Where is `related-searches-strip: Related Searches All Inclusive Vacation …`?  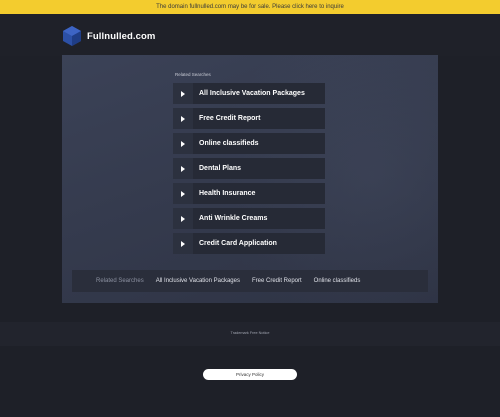 related-searches-strip: Related Searches All Inclusive Vacation … is located at coordinates (250, 281).